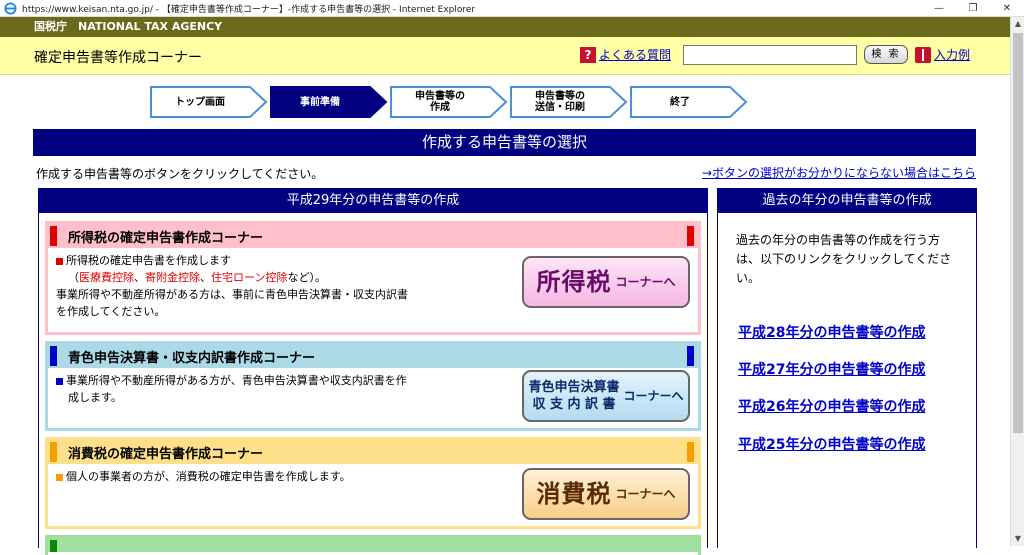 Image resolution: width=1024 pixels, height=555 pixels. What do you see at coordinates (192, 358) in the screenshot?
I see `blue-return-heading: 青色申告決算書・収支内訳書作成コーナー` at bounding box center [192, 358].